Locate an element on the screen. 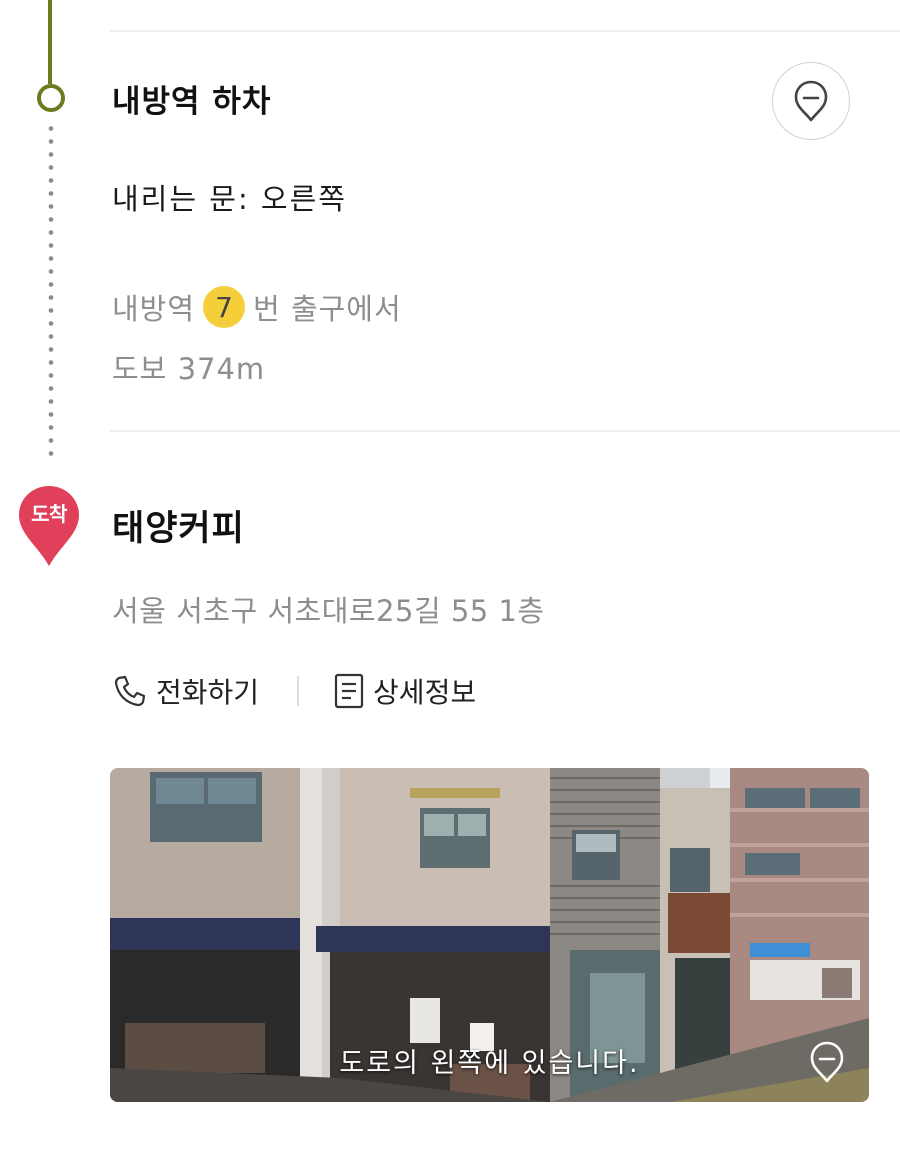 Image resolution: width=900 pixels, height=1156 pixels. destination-address: 서울 서초구 서초대로25길 55 1층 is located at coordinates (328, 611).